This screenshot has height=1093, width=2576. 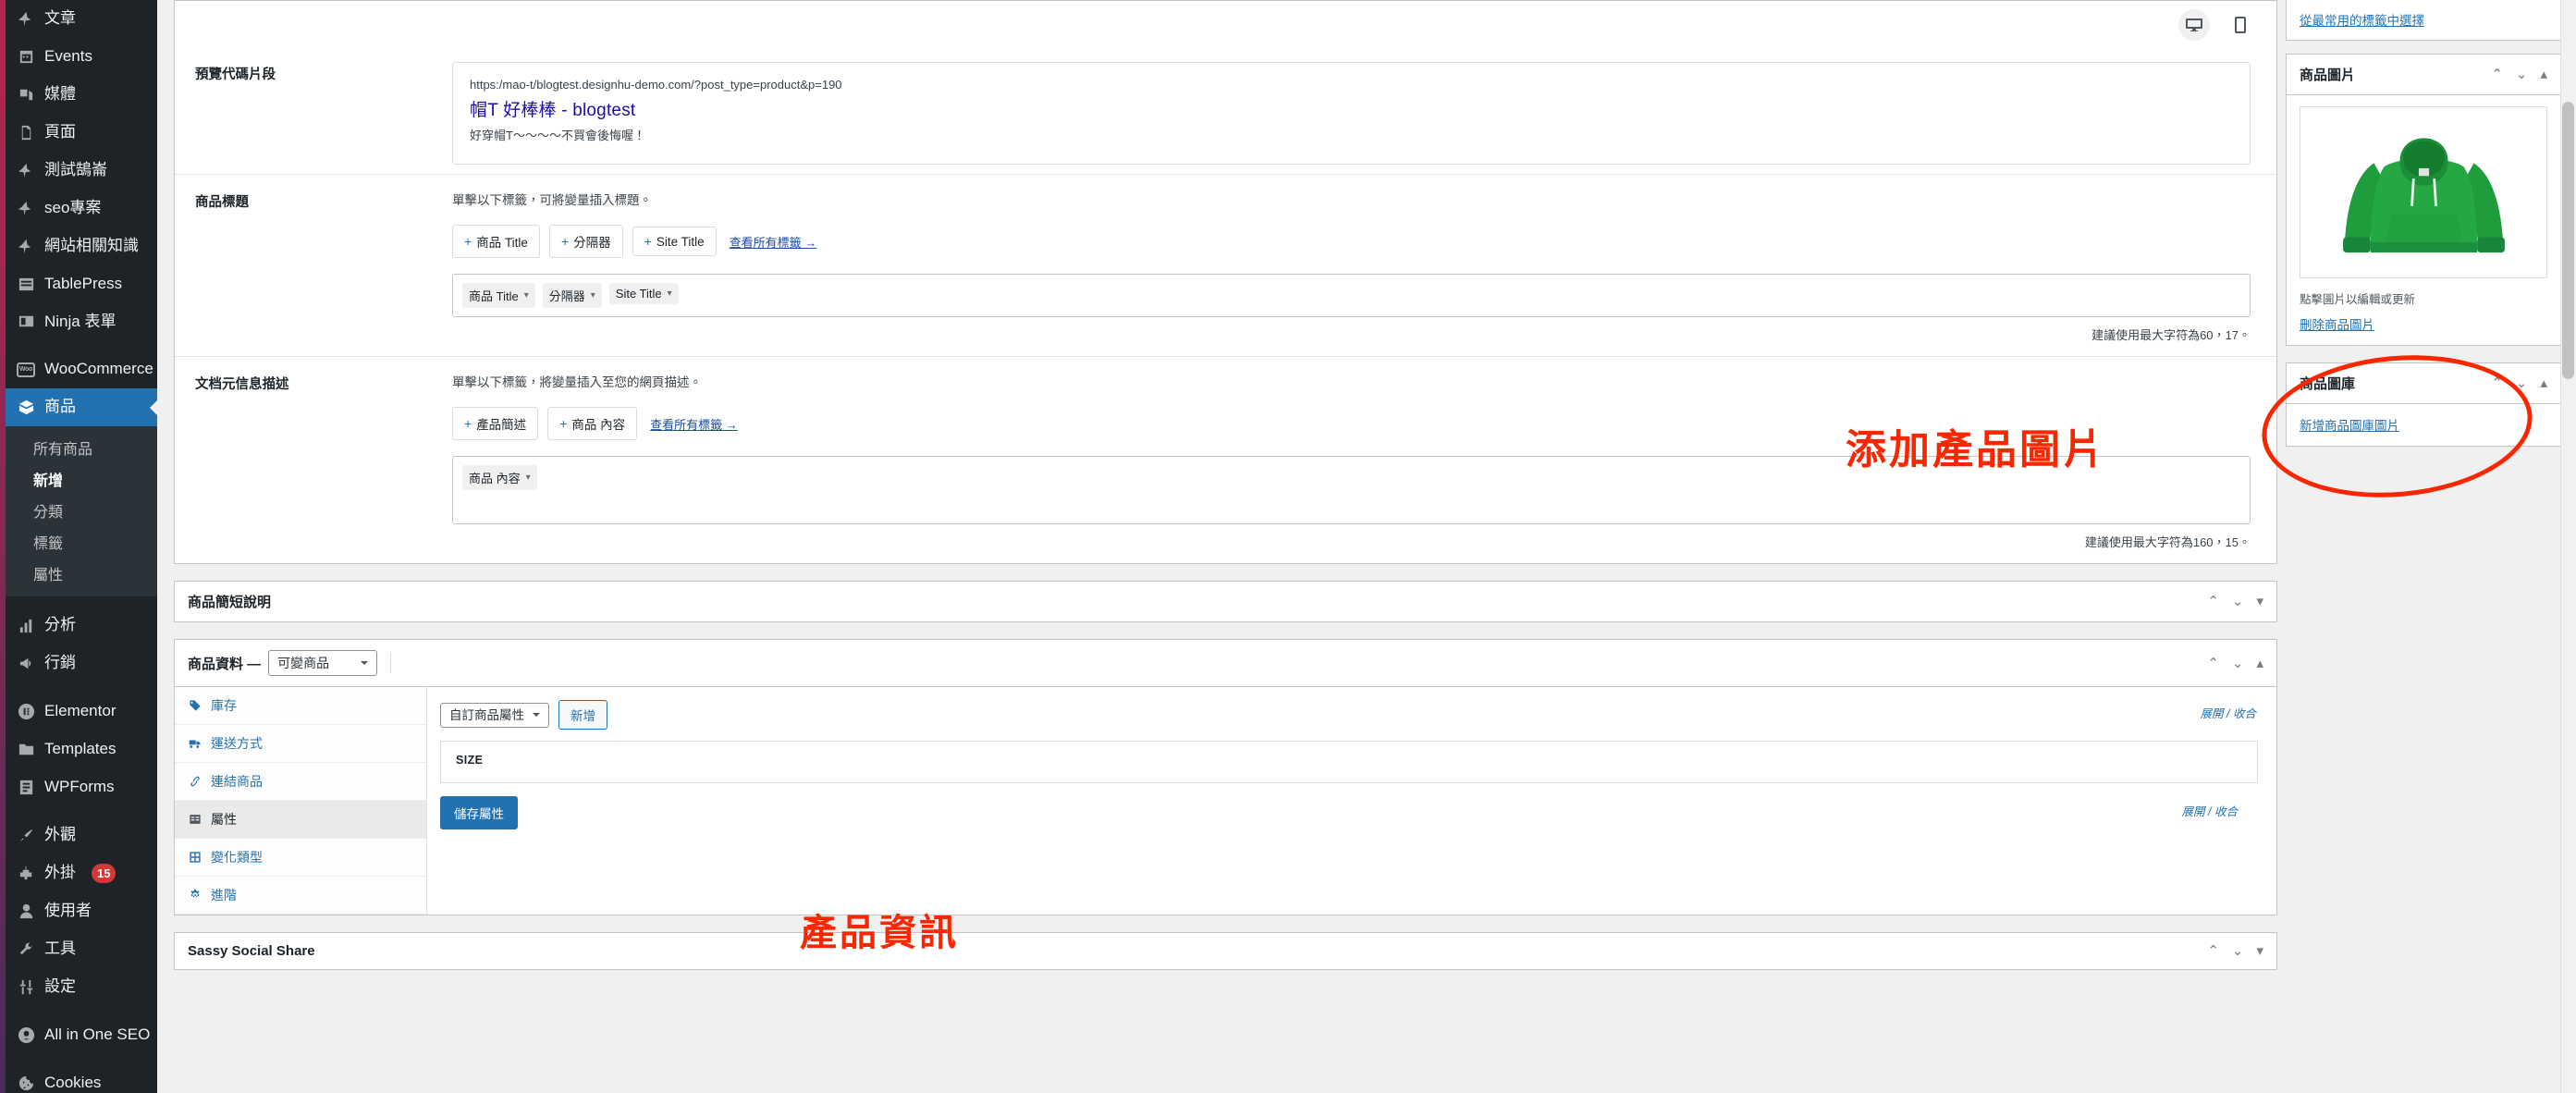 What do you see at coordinates (81, 573) in the screenshot?
I see `submenu-item-屬性: 屬性` at bounding box center [81, 573].